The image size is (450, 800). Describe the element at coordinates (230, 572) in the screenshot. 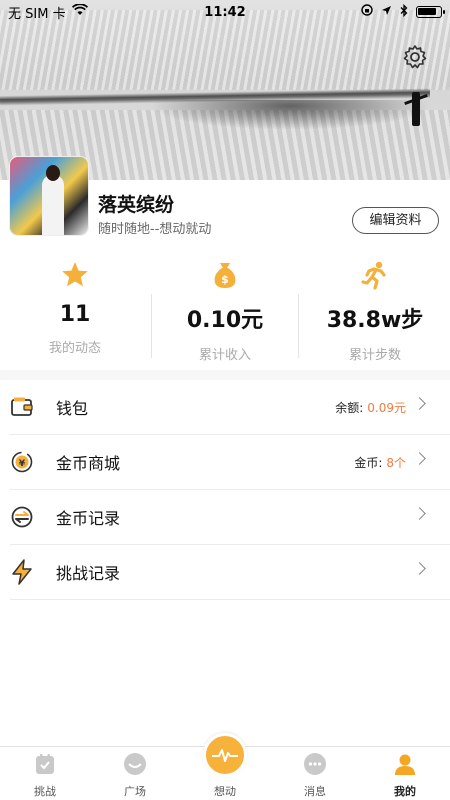

I see `menu-item-challenge-records: 挑战记录` at that location.